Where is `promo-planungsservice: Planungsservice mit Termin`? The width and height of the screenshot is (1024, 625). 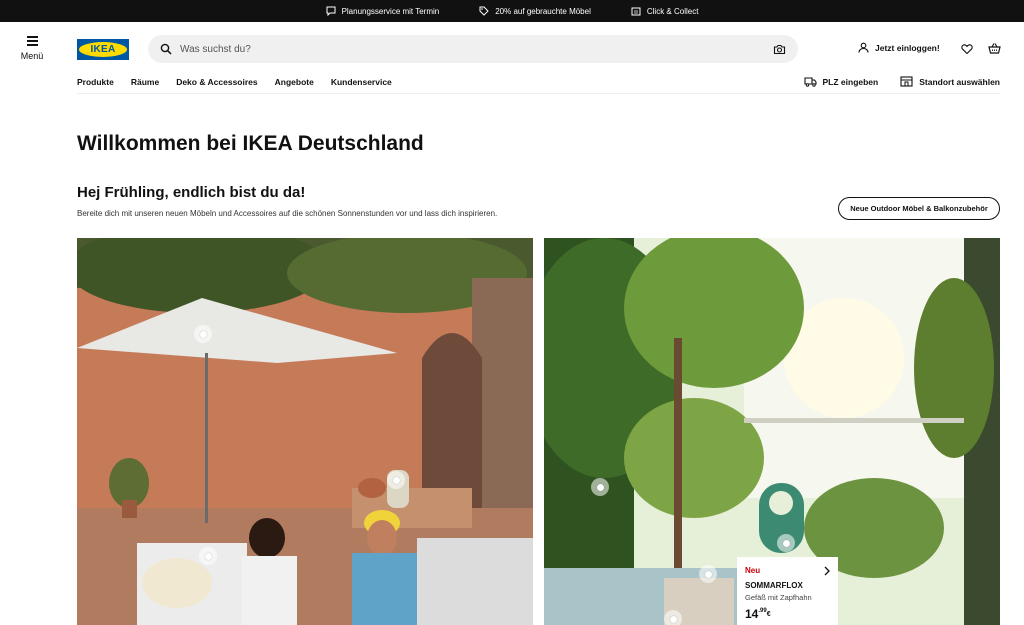 promo-planungsservice: Planungsservice mit Termin is located at coordinates (383, 11).